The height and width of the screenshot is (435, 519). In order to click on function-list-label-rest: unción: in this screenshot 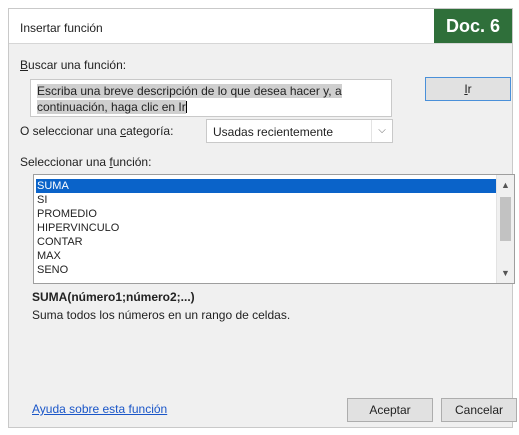, I will do `click(132, 162)`.